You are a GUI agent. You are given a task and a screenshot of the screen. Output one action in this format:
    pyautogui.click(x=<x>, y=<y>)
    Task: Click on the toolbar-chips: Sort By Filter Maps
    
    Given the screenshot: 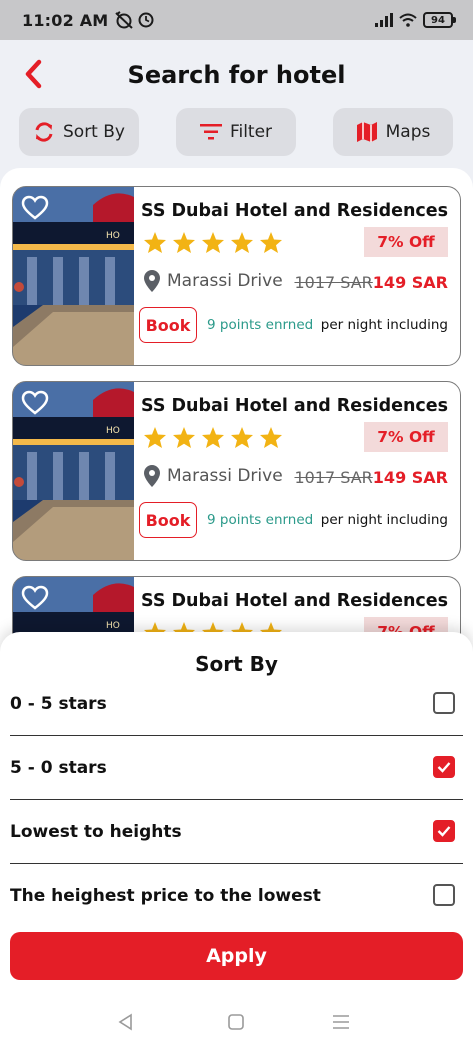 What is the action you would take?
    pyautogui.click(x=236, y=132)
    